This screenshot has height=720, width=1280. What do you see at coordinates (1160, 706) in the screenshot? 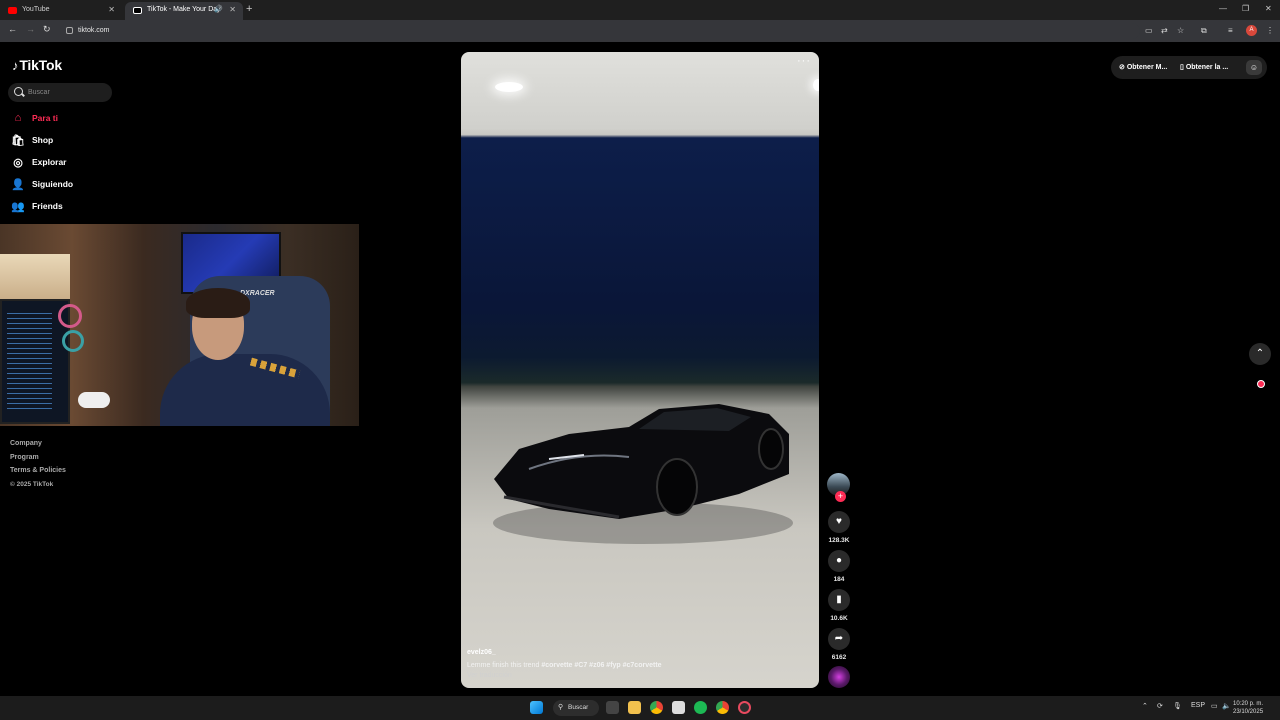
I see `sync-icon: ⟳` at bounding box center [1160, 706].